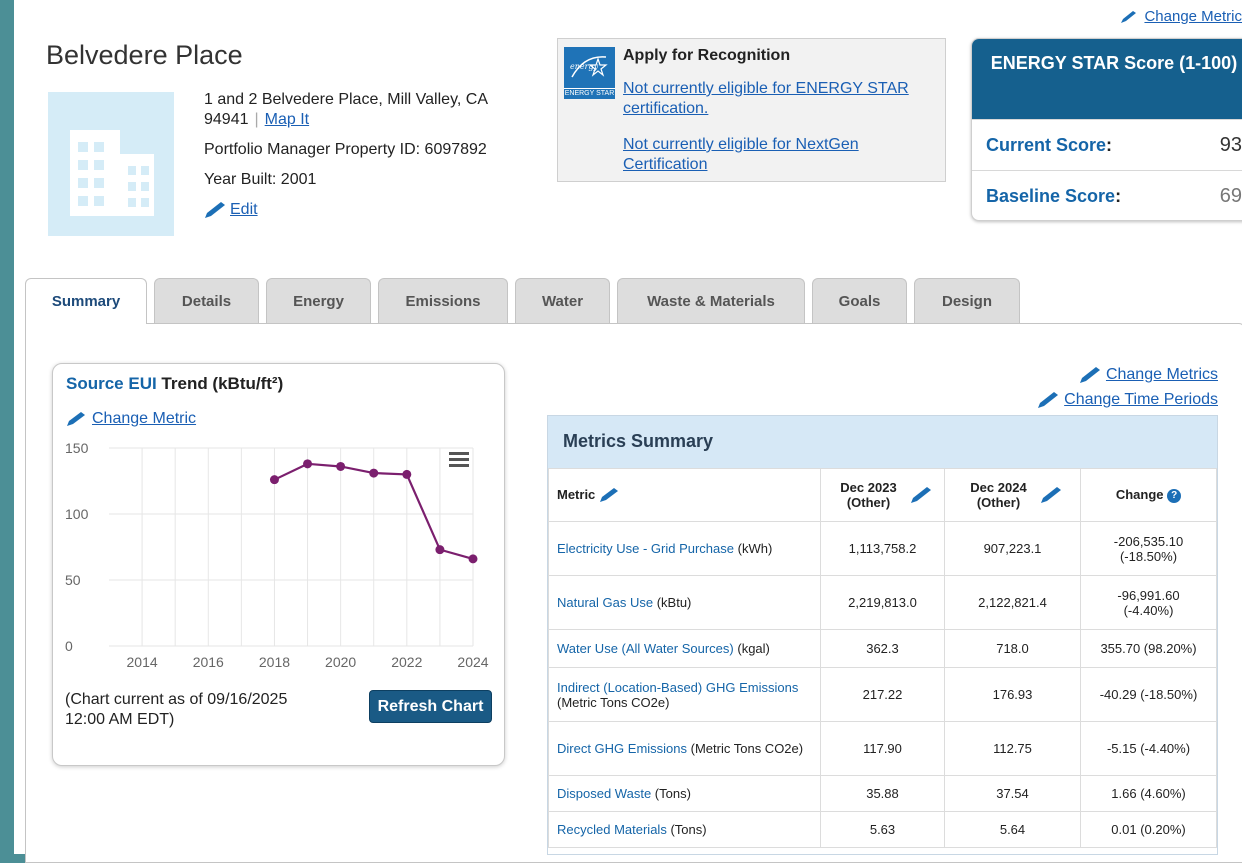  What do you see at coordinates (287, 119) in the screenshot?
I see `map-it-link: Map It` at bounding box center [287, 119].